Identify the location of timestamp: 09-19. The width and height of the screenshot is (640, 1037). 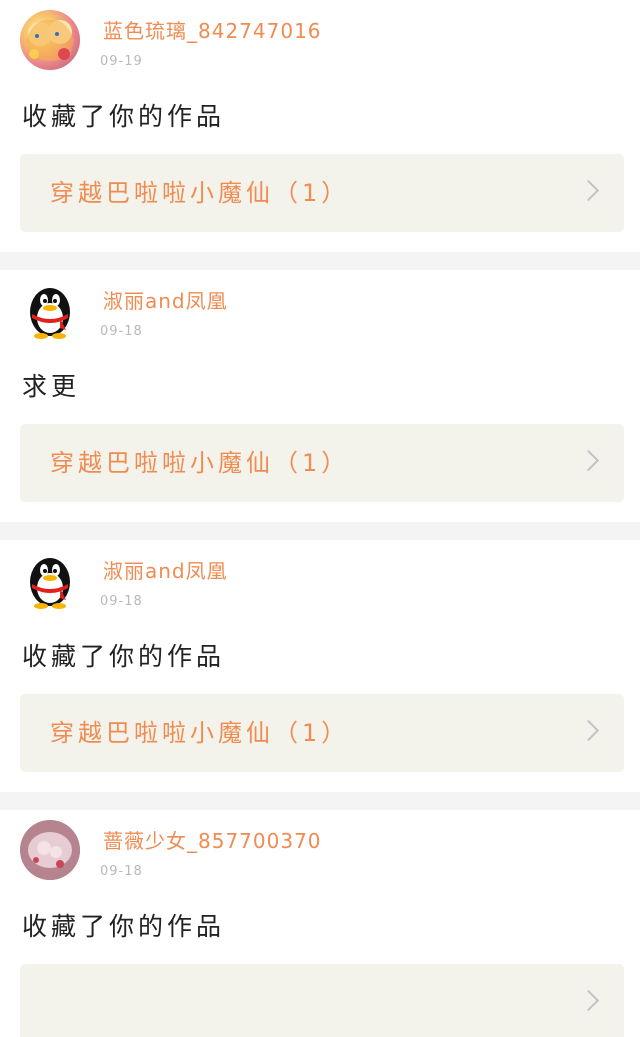
(121, 61).